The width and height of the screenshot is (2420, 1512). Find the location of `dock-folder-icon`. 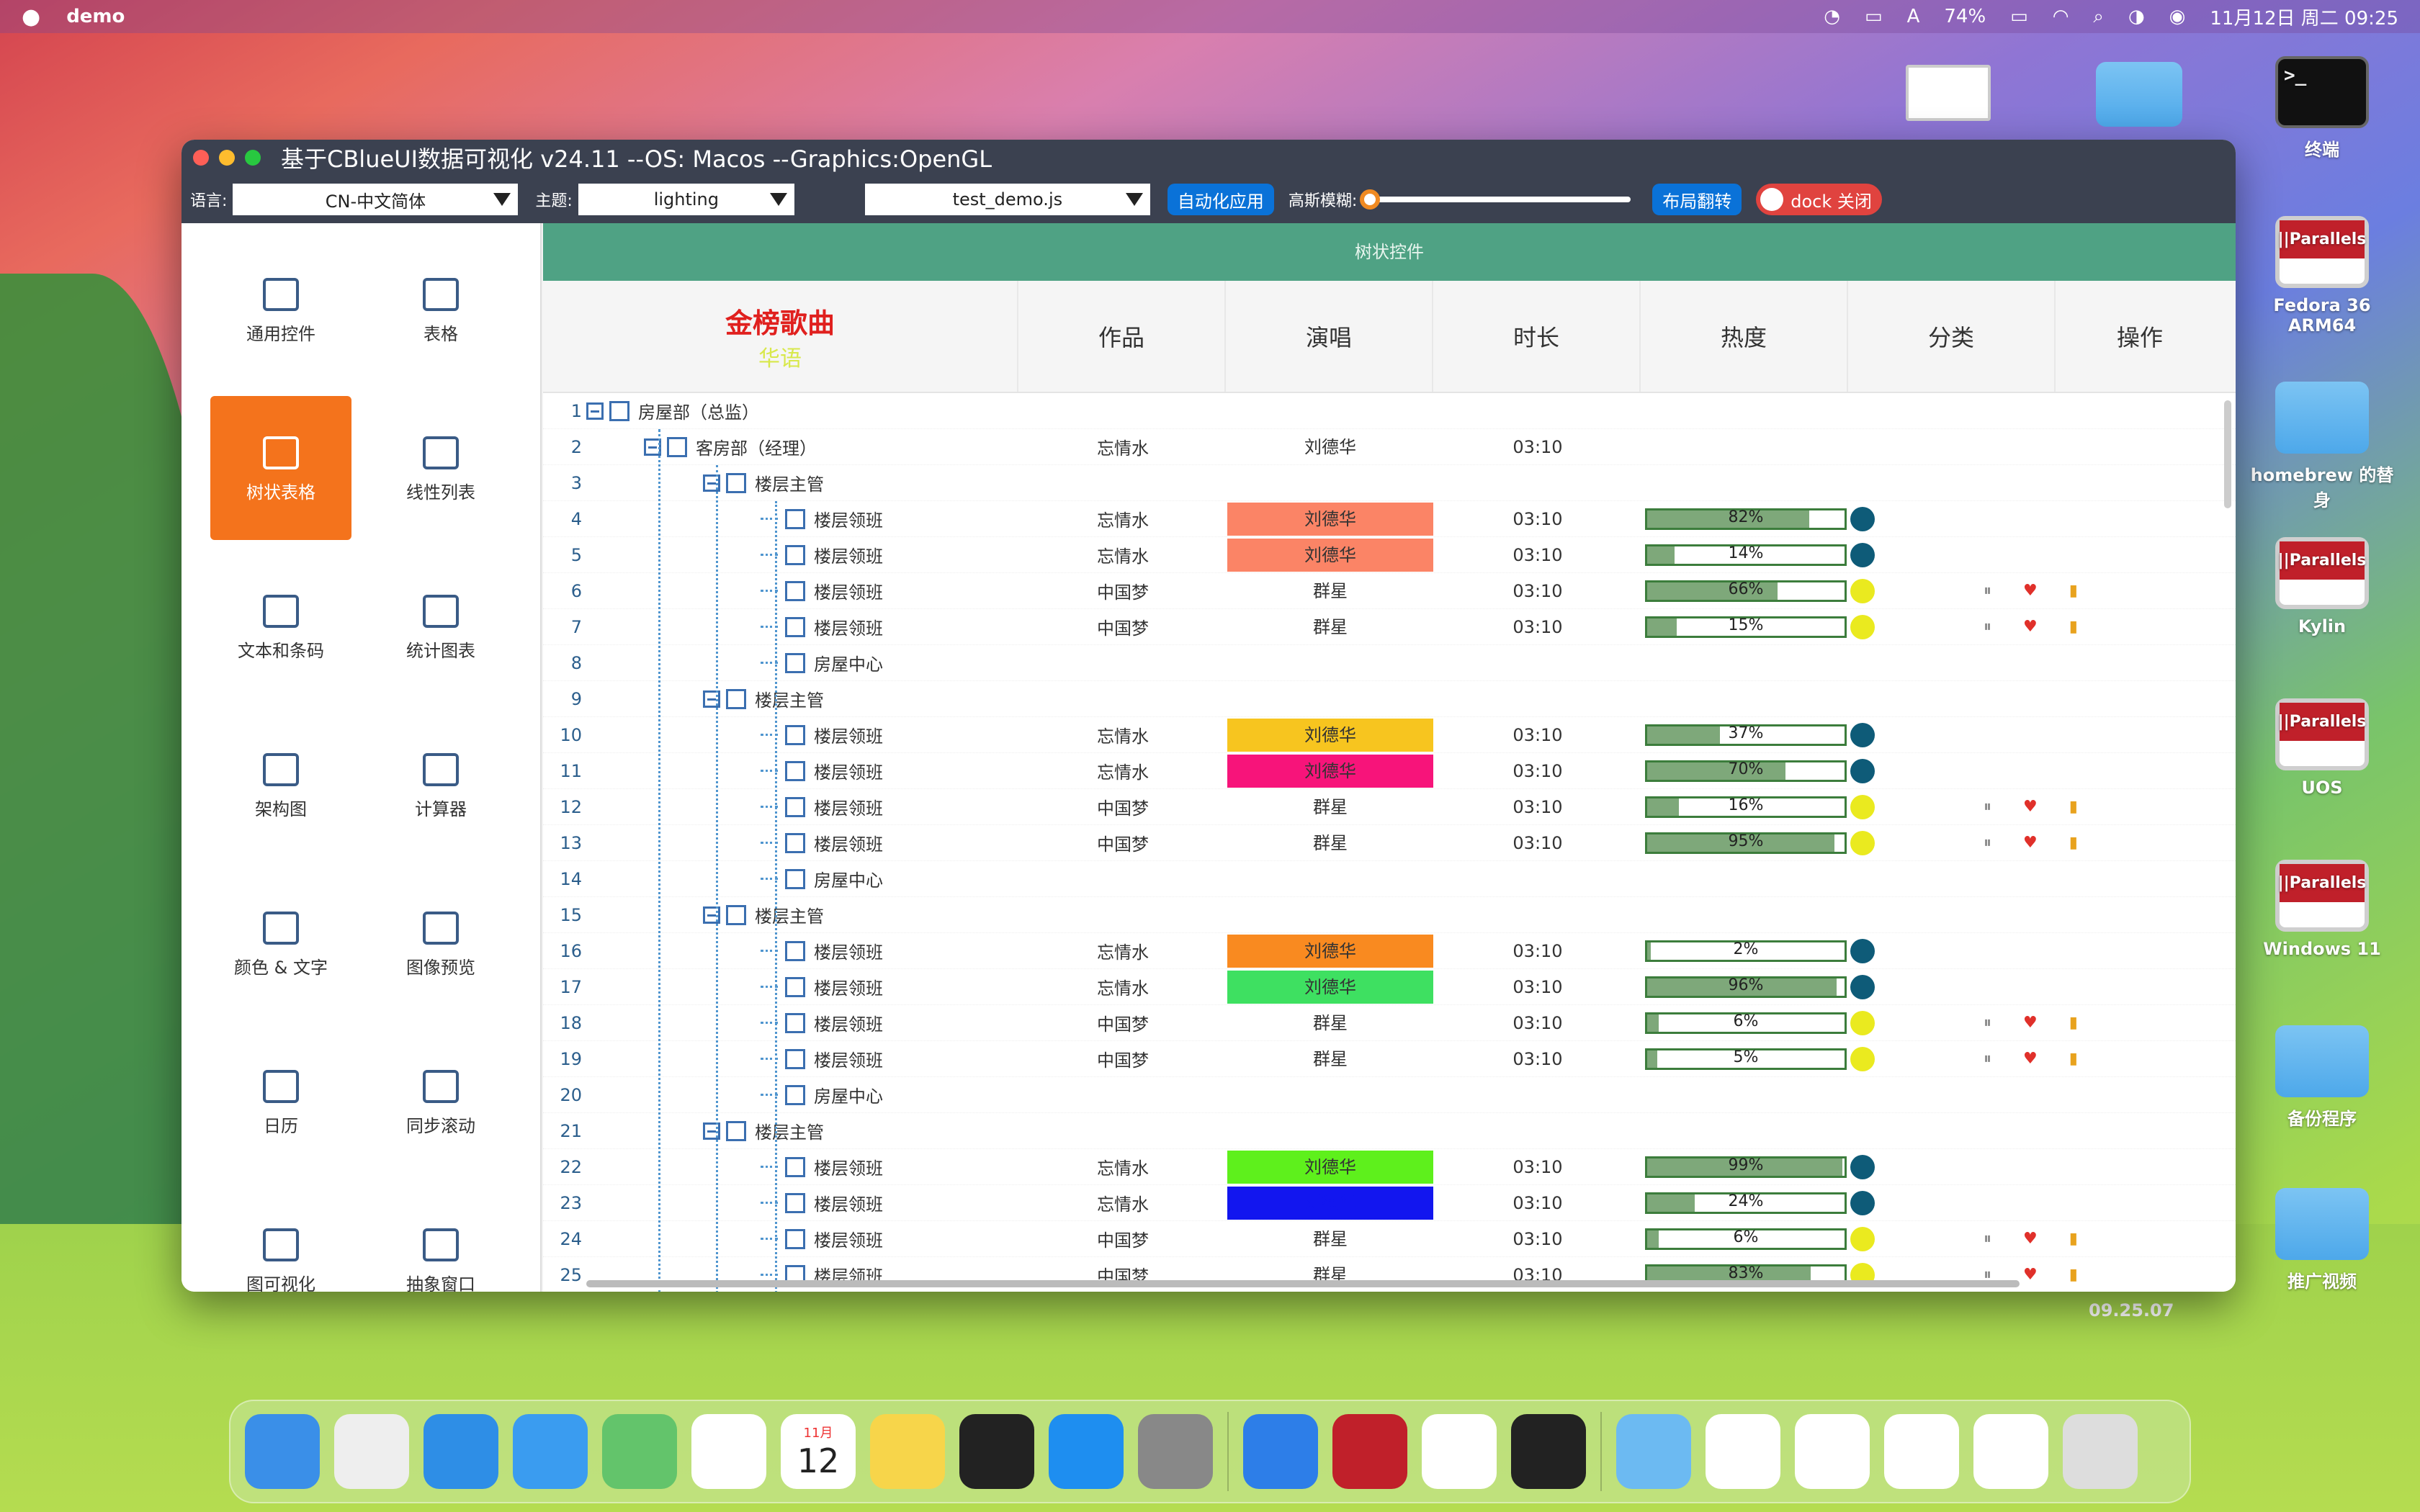

dock-folder-icon is located at coordinates (1653, 1451).